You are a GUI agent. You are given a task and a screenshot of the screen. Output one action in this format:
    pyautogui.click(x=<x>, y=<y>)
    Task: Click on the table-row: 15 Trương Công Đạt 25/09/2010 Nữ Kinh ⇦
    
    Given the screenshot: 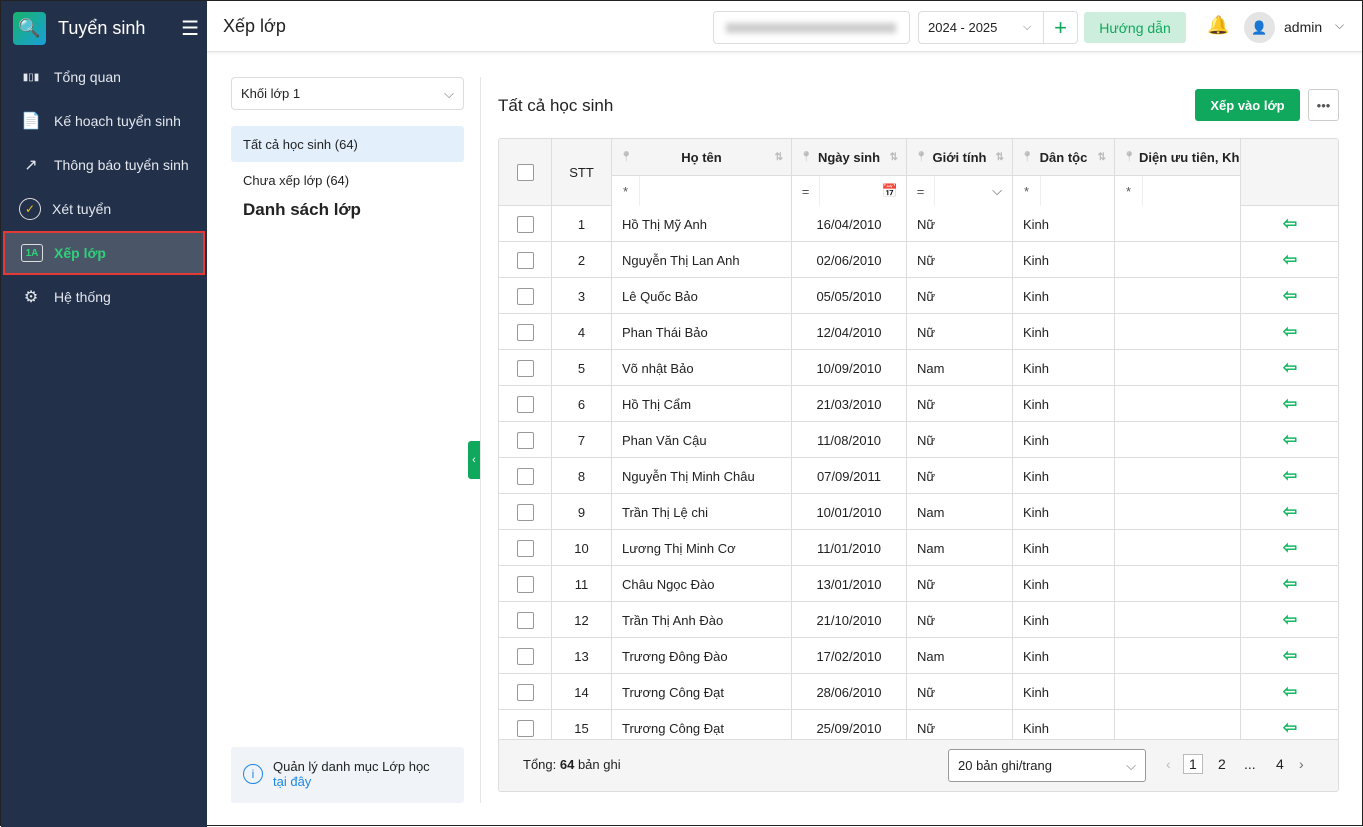 What is the action you would take?
    pyautogui.click(x=918, y=724)
    